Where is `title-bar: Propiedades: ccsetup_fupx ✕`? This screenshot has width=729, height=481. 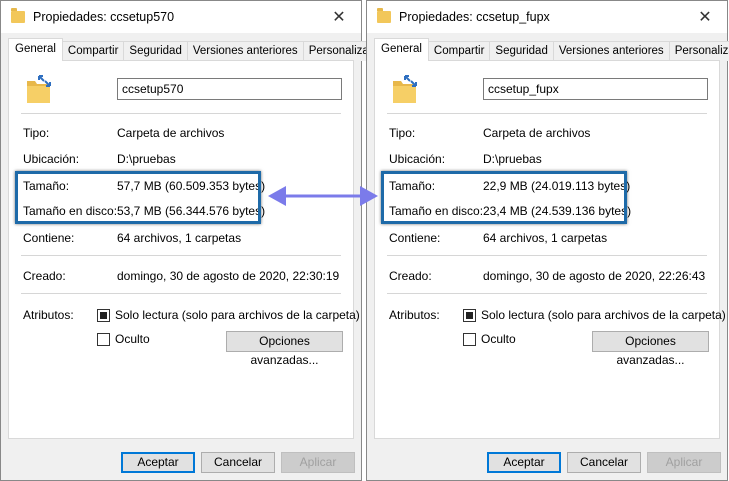 title-bar: Propiedades: ccsetup_fupx ✕ is located at coordinates (547, 17).